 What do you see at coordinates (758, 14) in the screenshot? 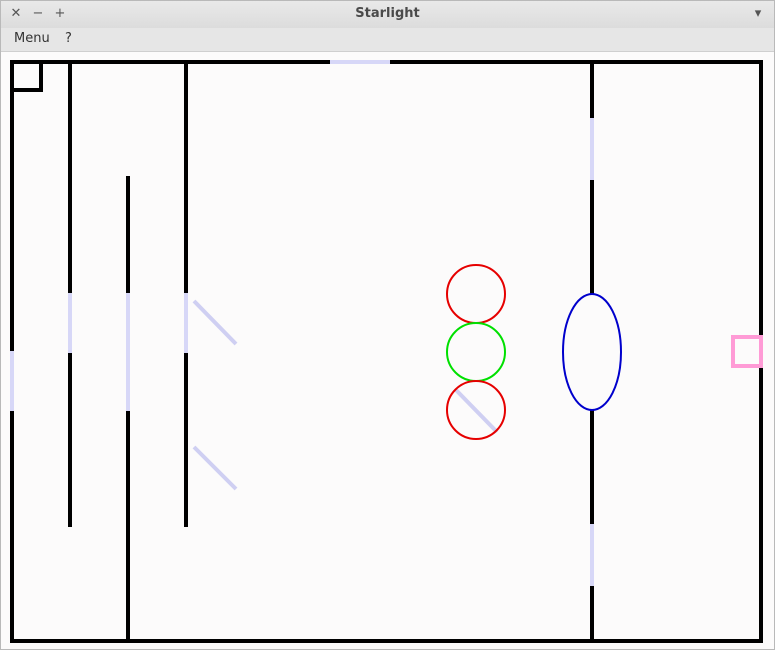
I see `chevron-down-icon: ▾` at bounding box center [758, 14].